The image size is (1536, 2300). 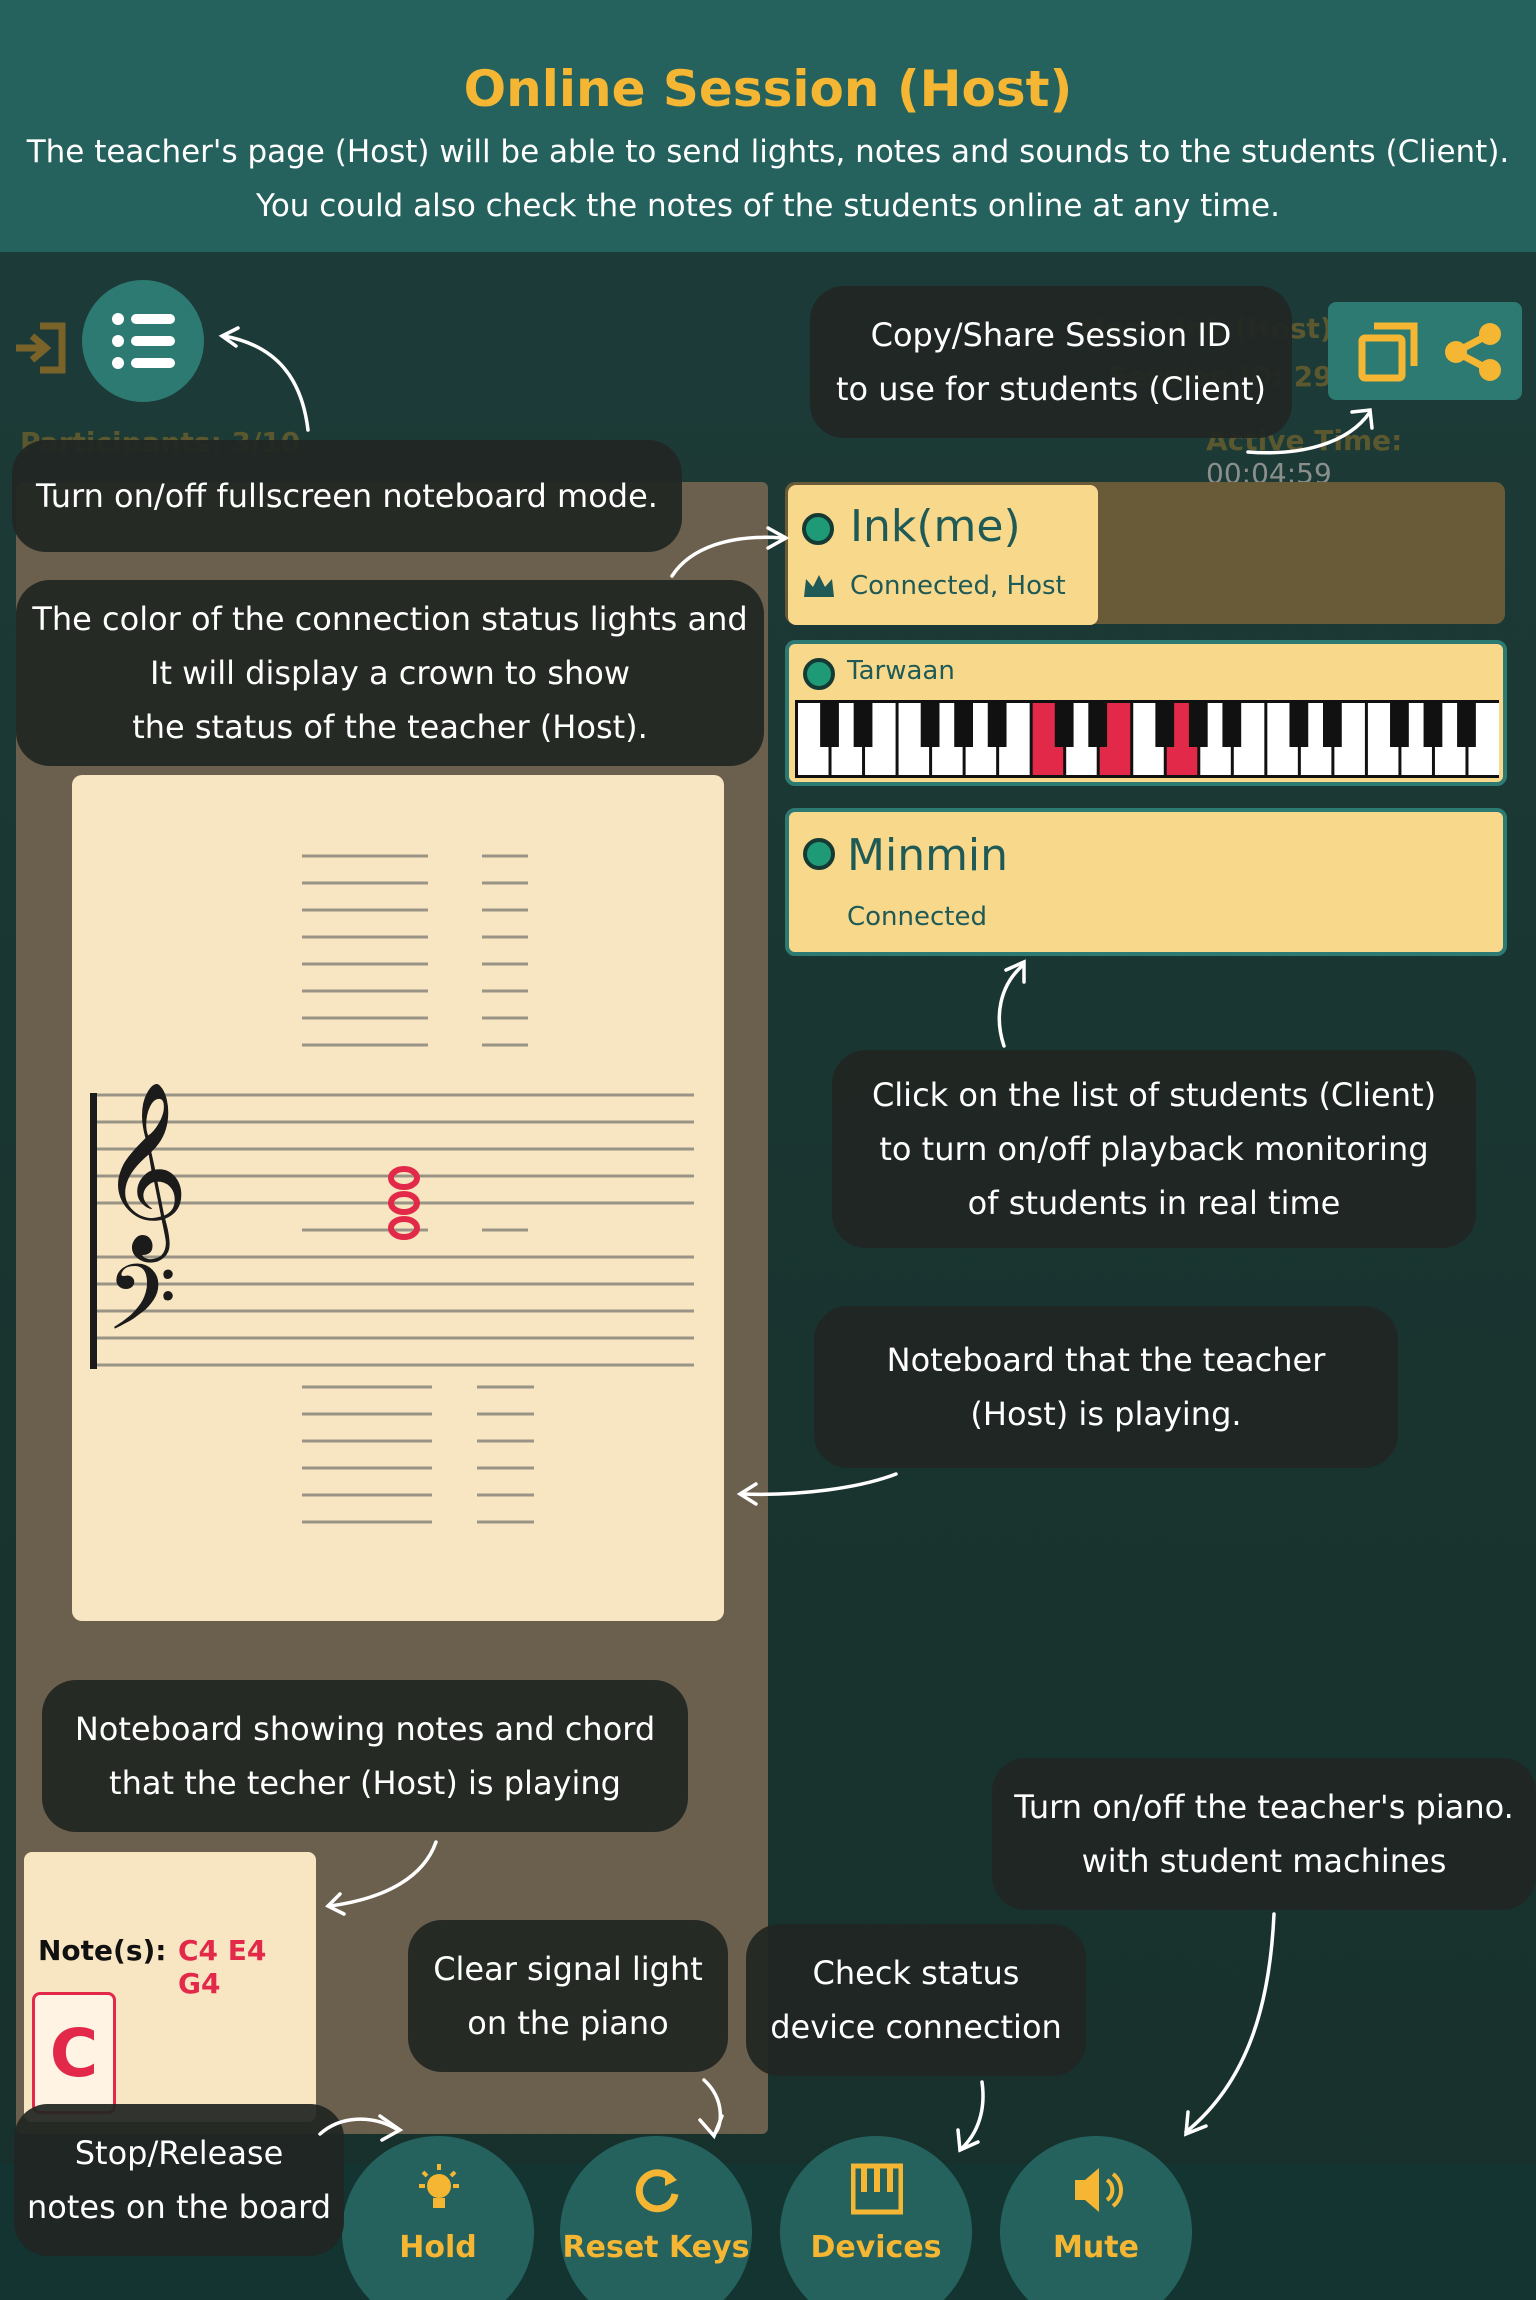 What do you see at coordinates (392, 1189) in the screenshot?
I see `grand-staff: 𝄞 𝄢` at bounding box center [392, 1189].